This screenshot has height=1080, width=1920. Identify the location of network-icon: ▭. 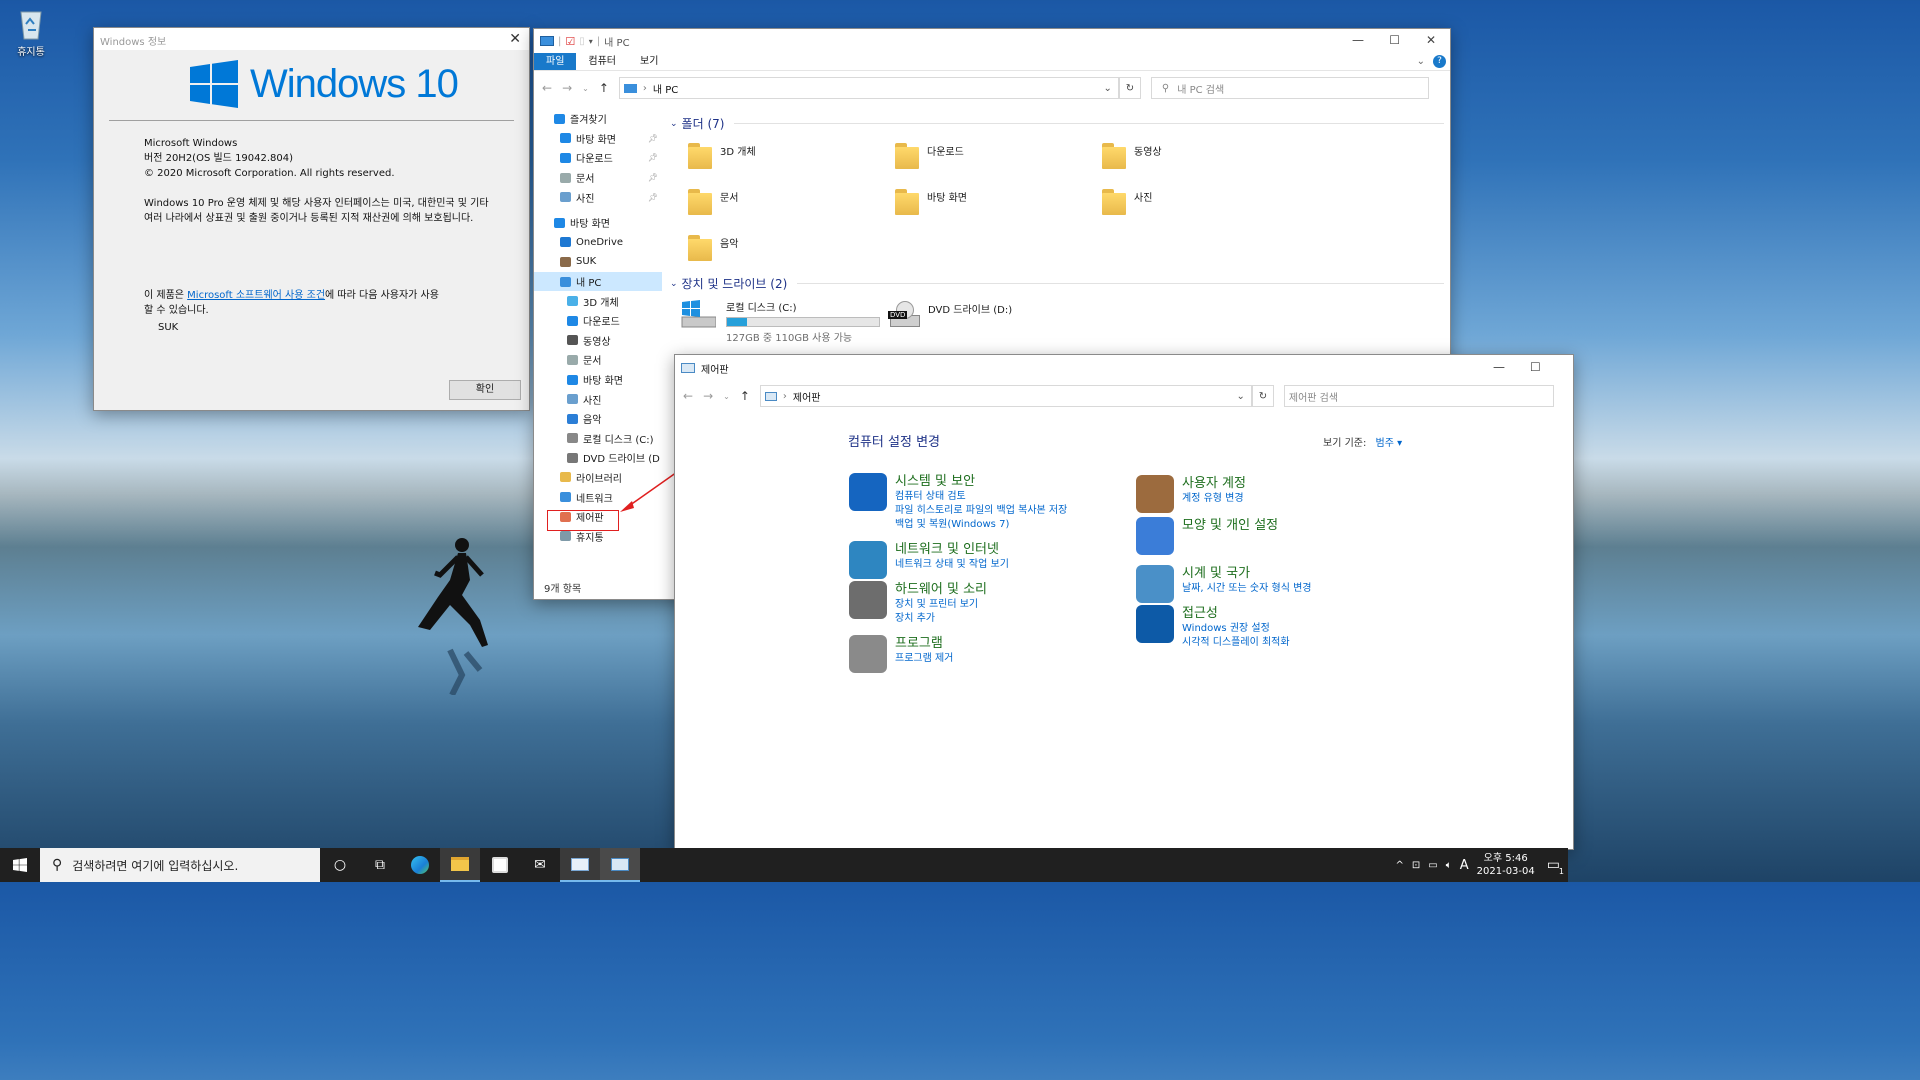
(1432, 865).